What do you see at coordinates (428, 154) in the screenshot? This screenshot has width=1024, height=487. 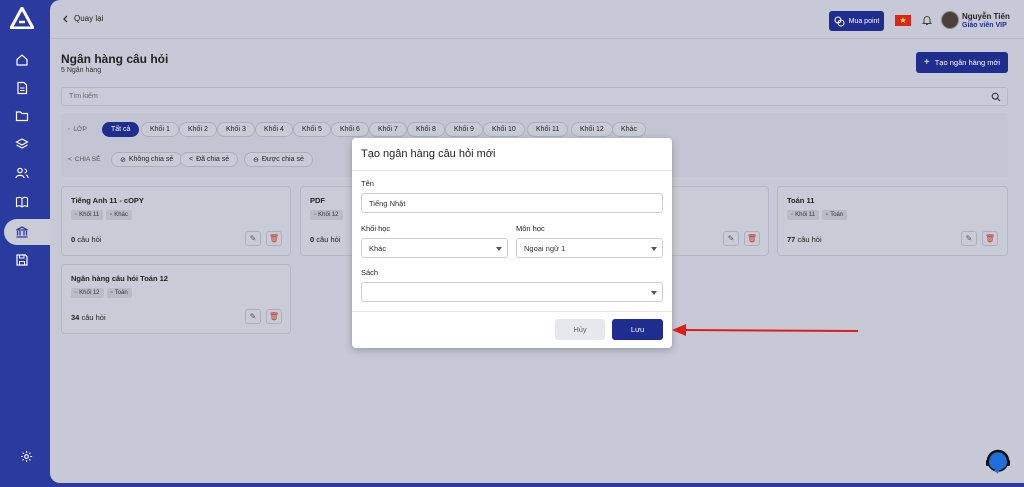 I see `modal-title: Tạo ngân hàng câu hỏi mới` at bounding box center [428, 154].